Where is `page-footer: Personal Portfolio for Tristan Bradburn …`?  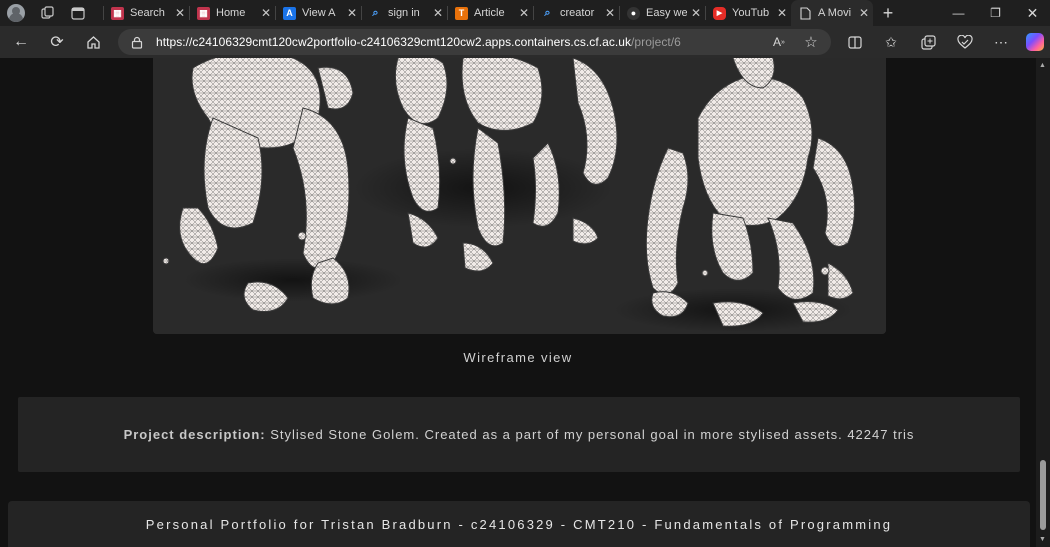
page-footer: Personal Portfolio for Tristan Bradburn … is located at coordinates (519, 524).